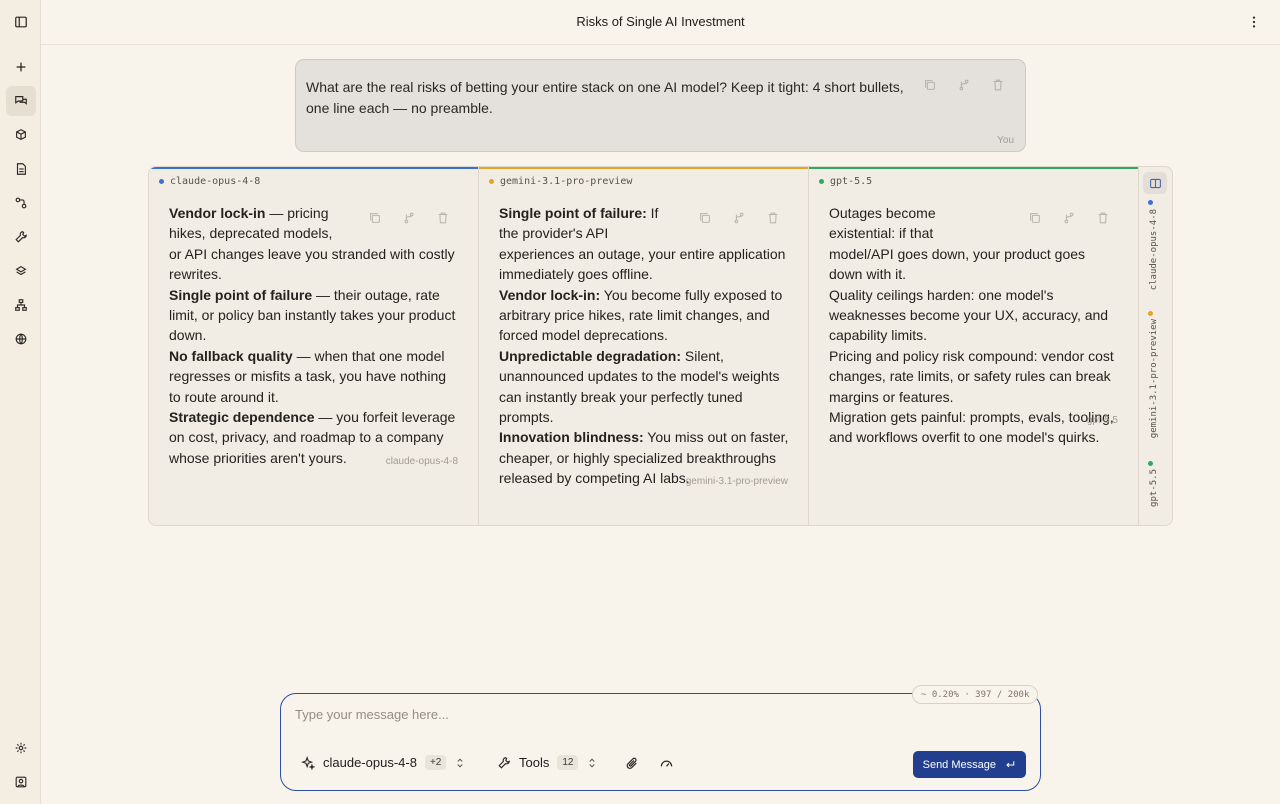  What do you see at coordinates (20, 402) in the screenshot?
I see `left-rail` at bounding box center [20, 402].